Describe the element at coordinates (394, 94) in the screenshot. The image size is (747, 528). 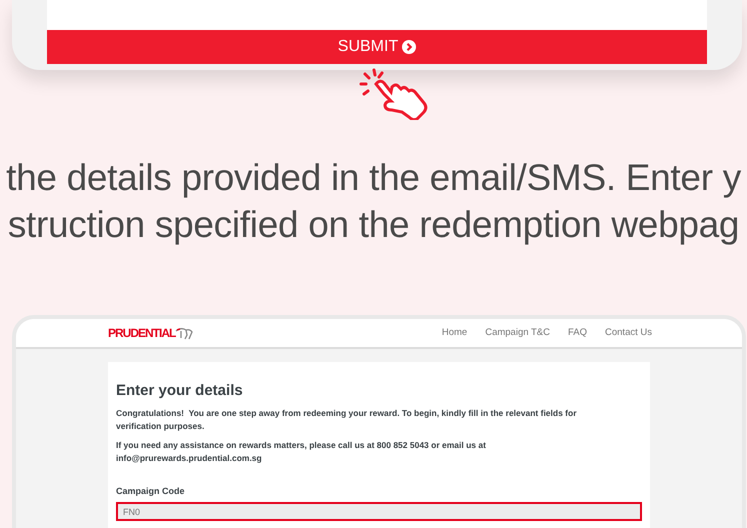
I see `tapping-hand-icon` at that location.